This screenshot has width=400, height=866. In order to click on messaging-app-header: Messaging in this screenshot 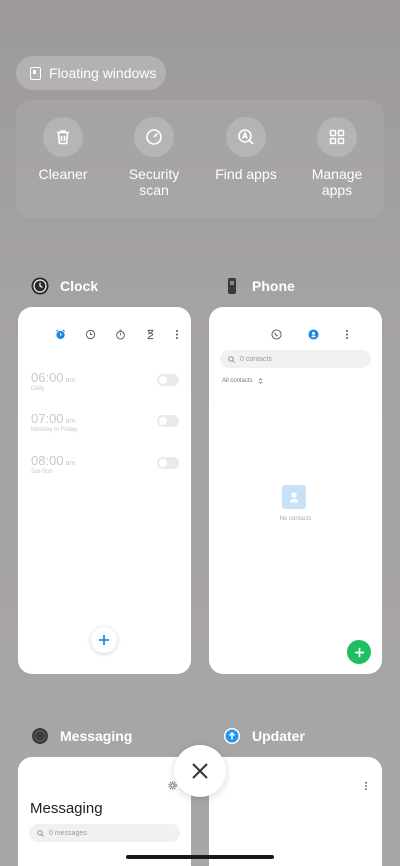, I will do `click(81, 736)`.